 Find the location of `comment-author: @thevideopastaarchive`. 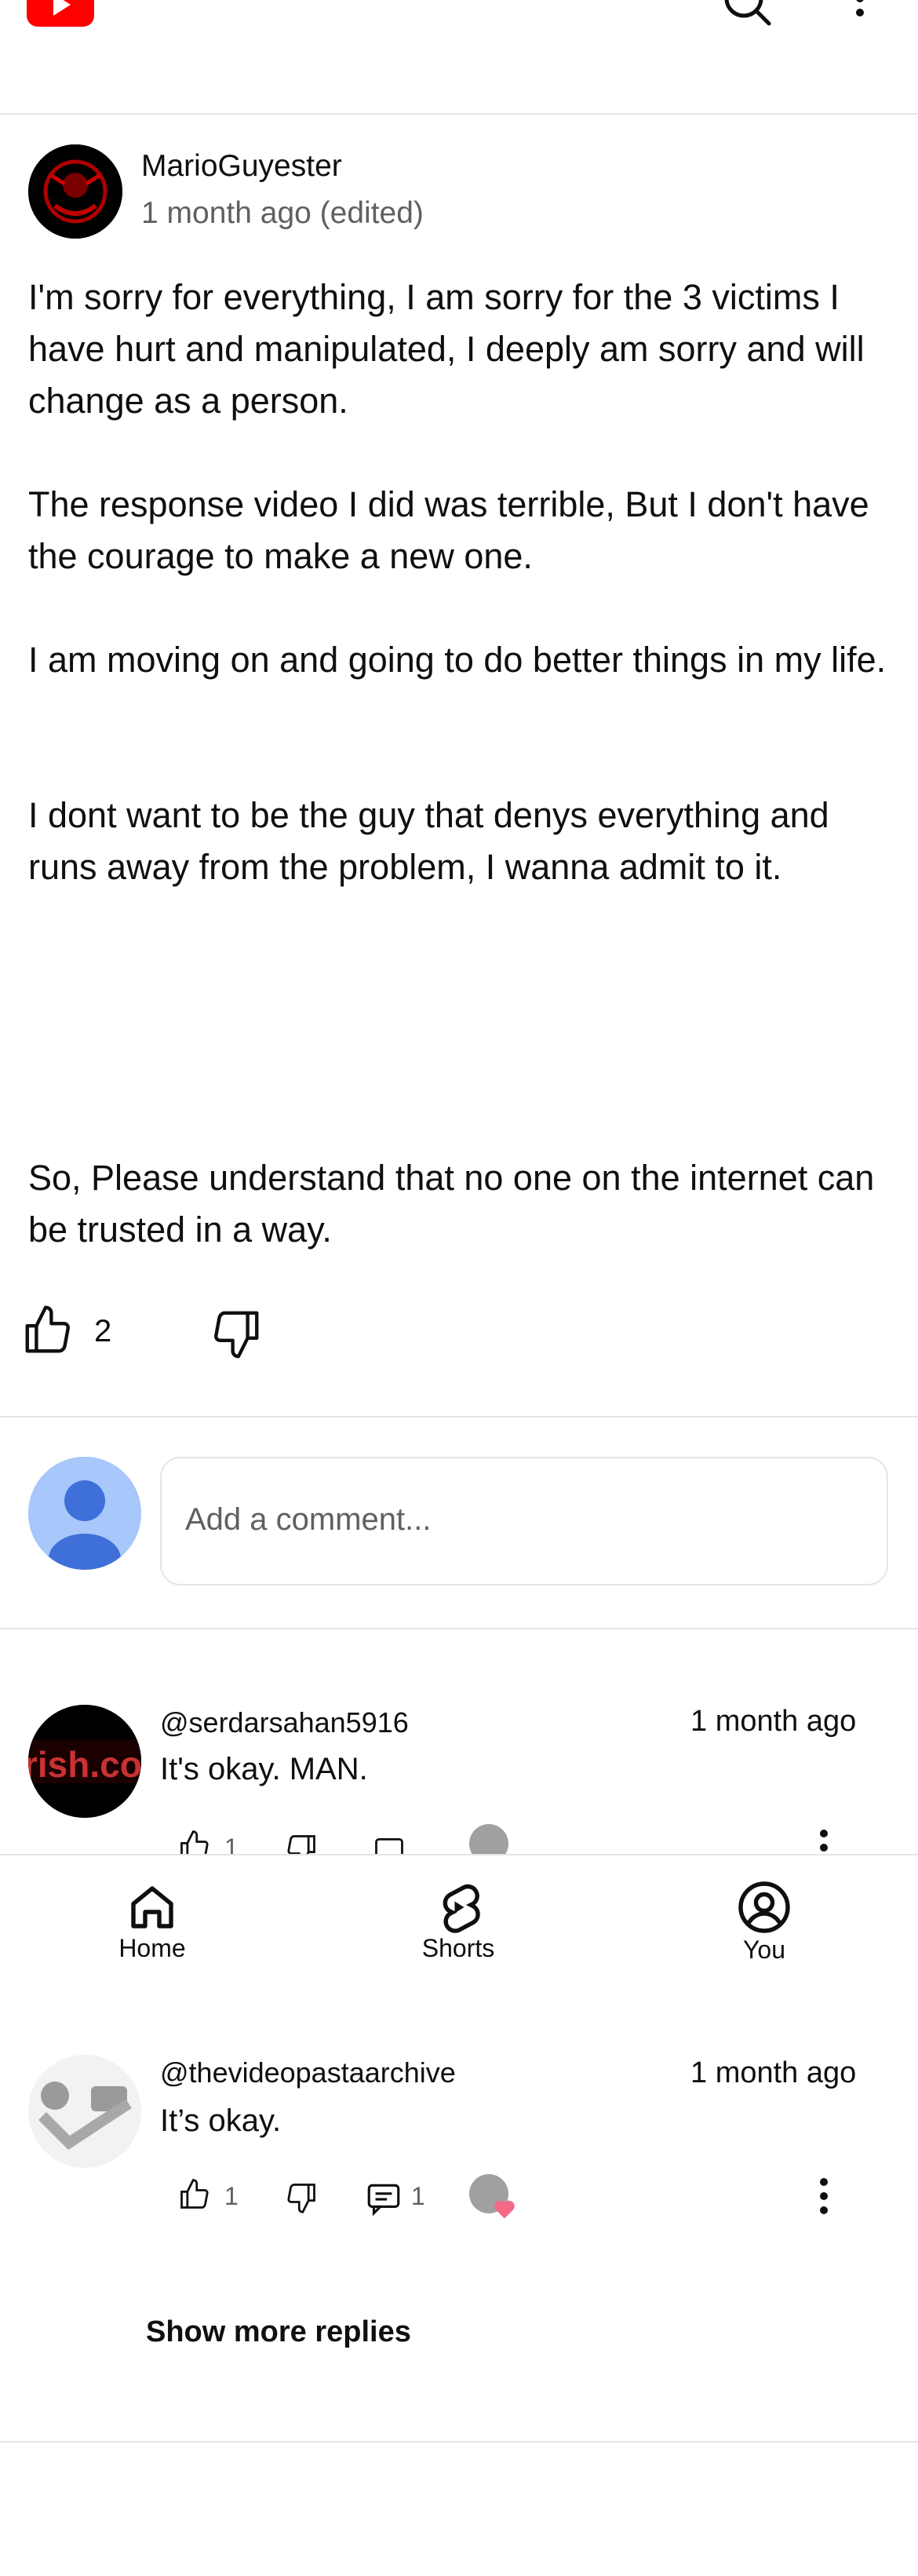

comment-author: @thevideopastaarchive is located at coordinates (308, 2072).